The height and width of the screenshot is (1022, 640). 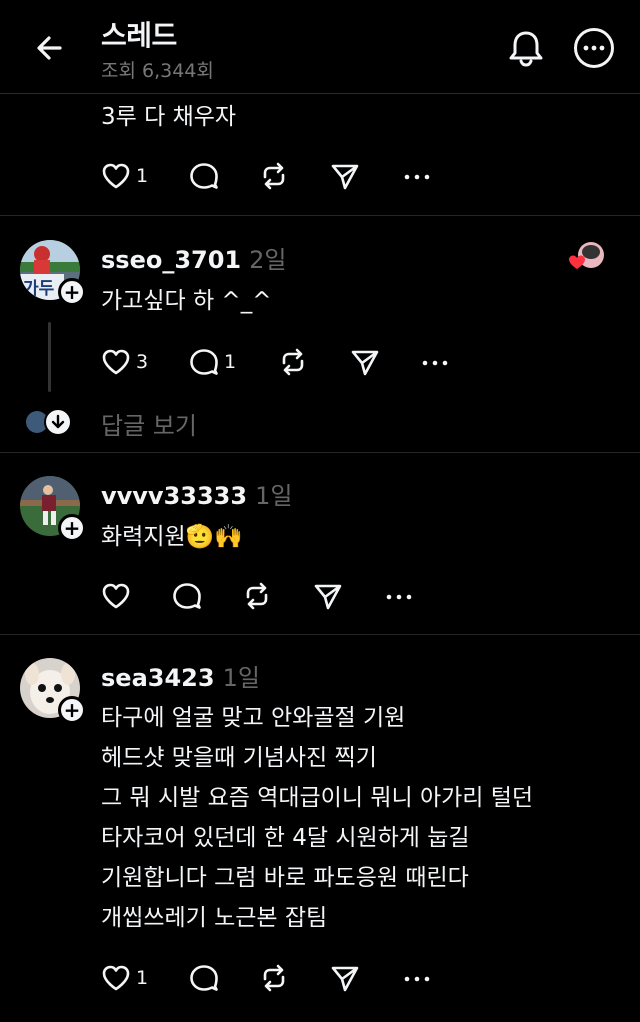 I want to click on username-row: sea3423 1일, so click(x=180, y=675).